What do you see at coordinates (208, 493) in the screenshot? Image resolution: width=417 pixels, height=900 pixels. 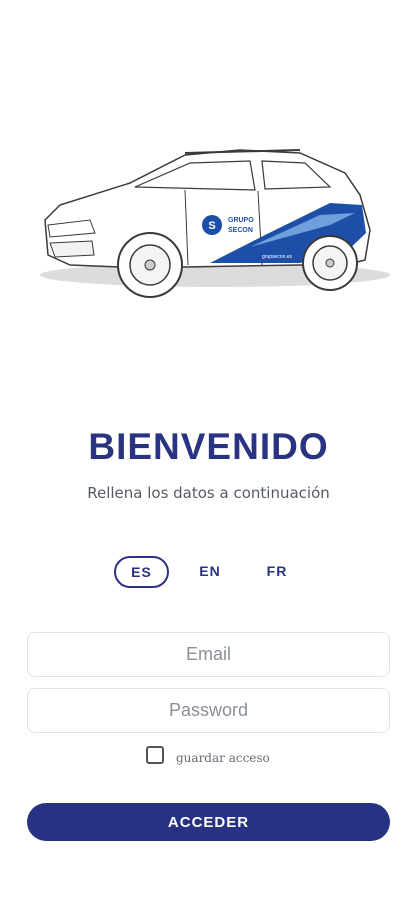 I see `welcome-subtitle: Rellena los datos a continuación` at bounding box center [208, 493].